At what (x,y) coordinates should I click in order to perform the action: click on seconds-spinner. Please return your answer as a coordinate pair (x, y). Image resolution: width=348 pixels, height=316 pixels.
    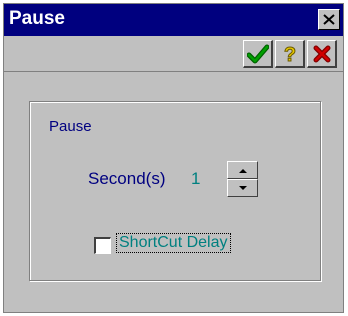
    Looking at the image, I should click on (242, 179).